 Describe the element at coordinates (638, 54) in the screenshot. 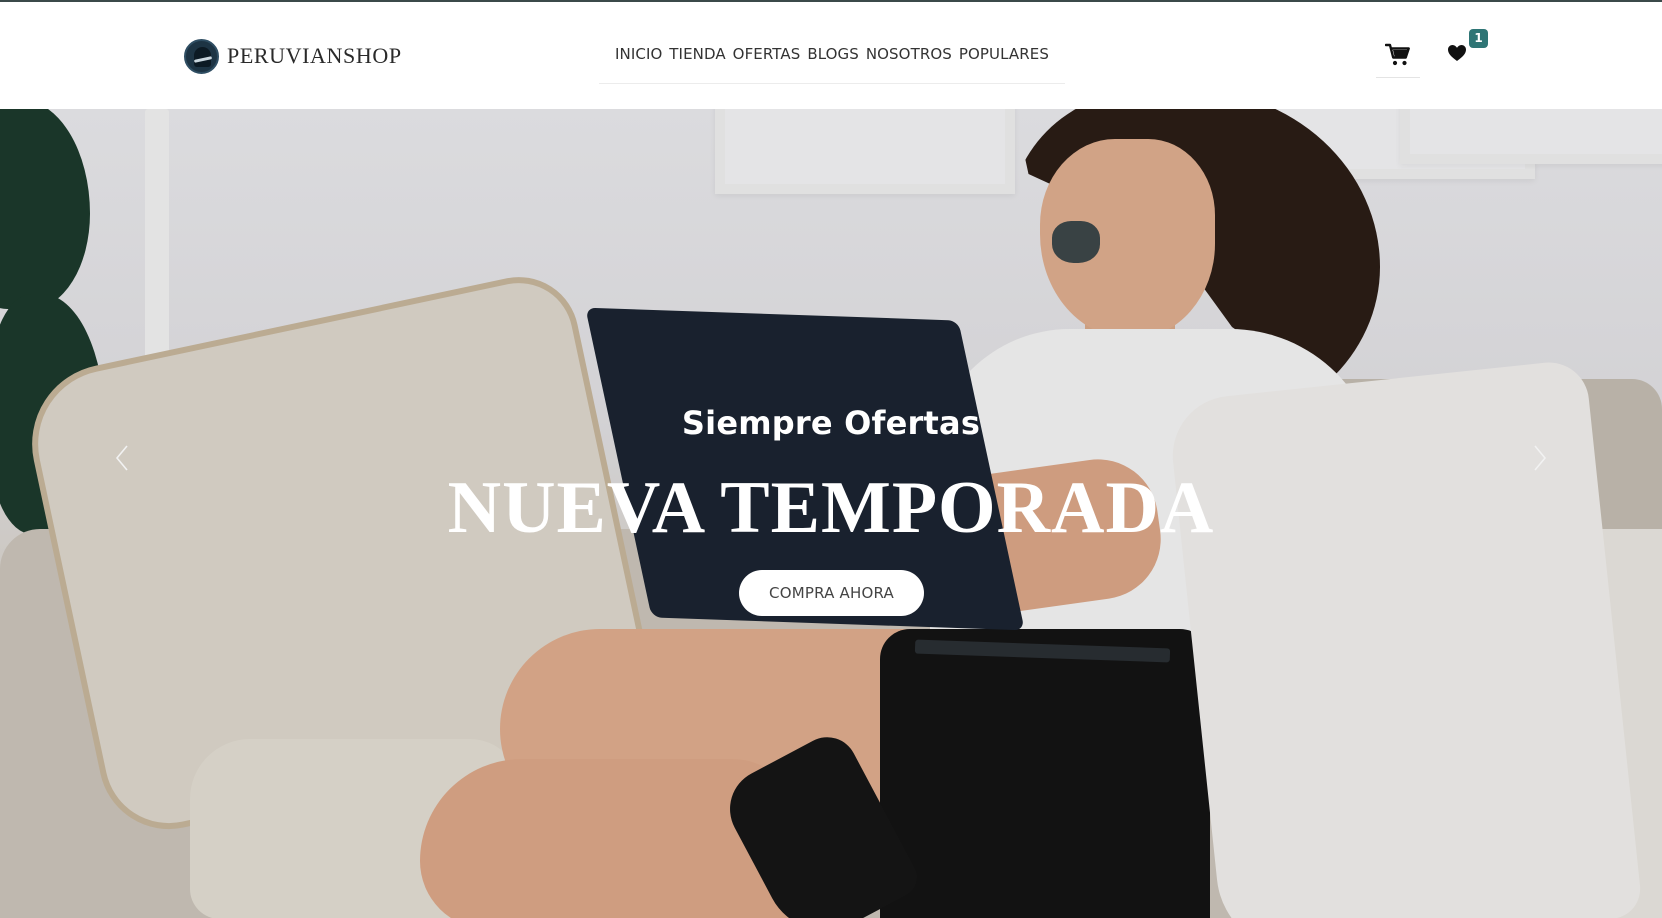

I see `nav-item-inicio: INICIO` at that location.